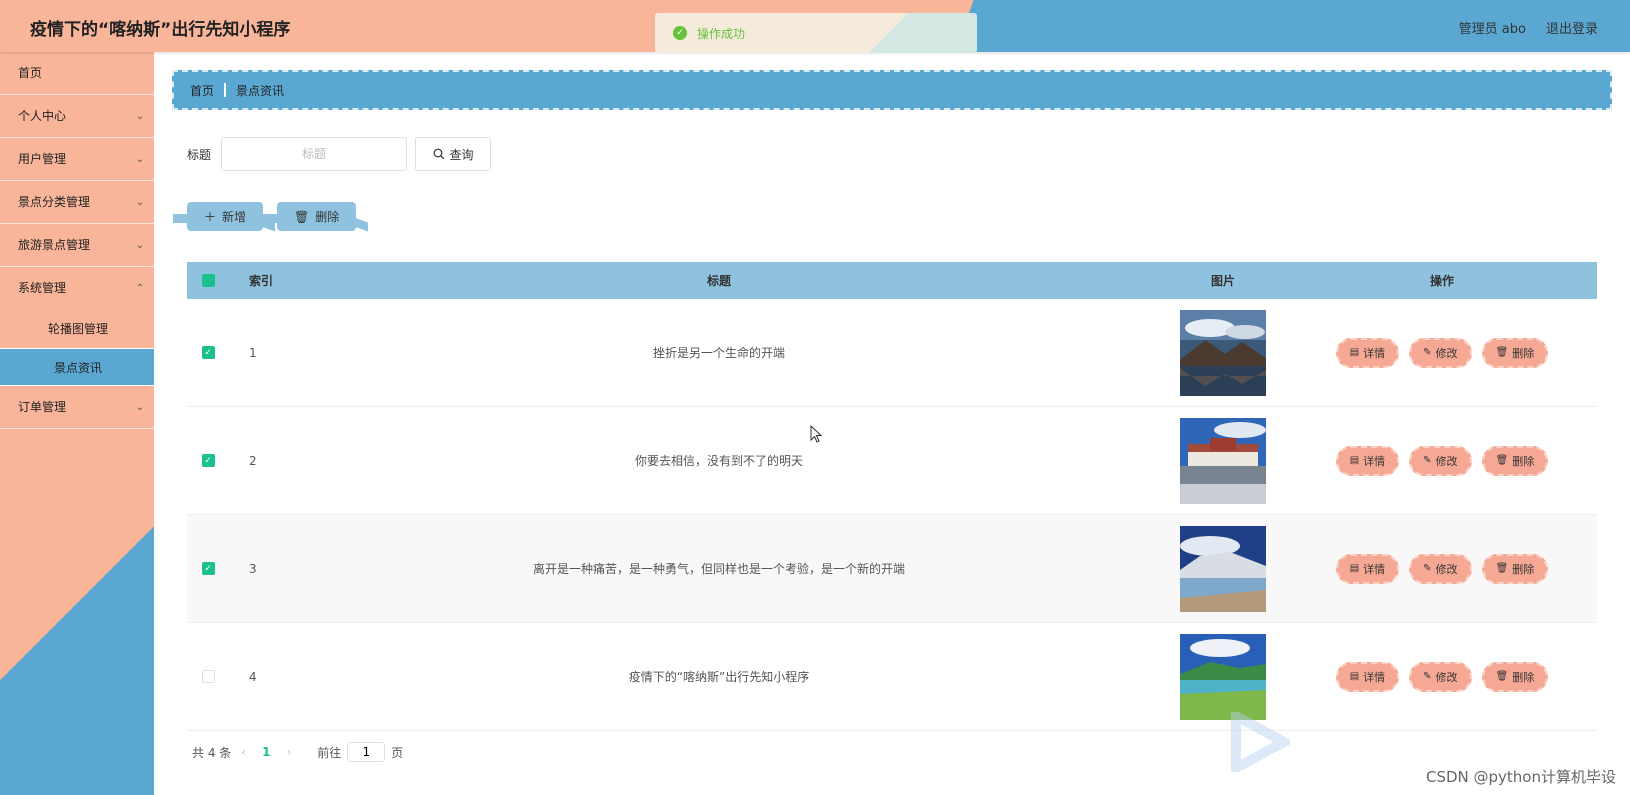 Image resolution: width=1630 pixels, height=795 pixels. I want to click on search-bar: 标题 查询, so click(339, 154).